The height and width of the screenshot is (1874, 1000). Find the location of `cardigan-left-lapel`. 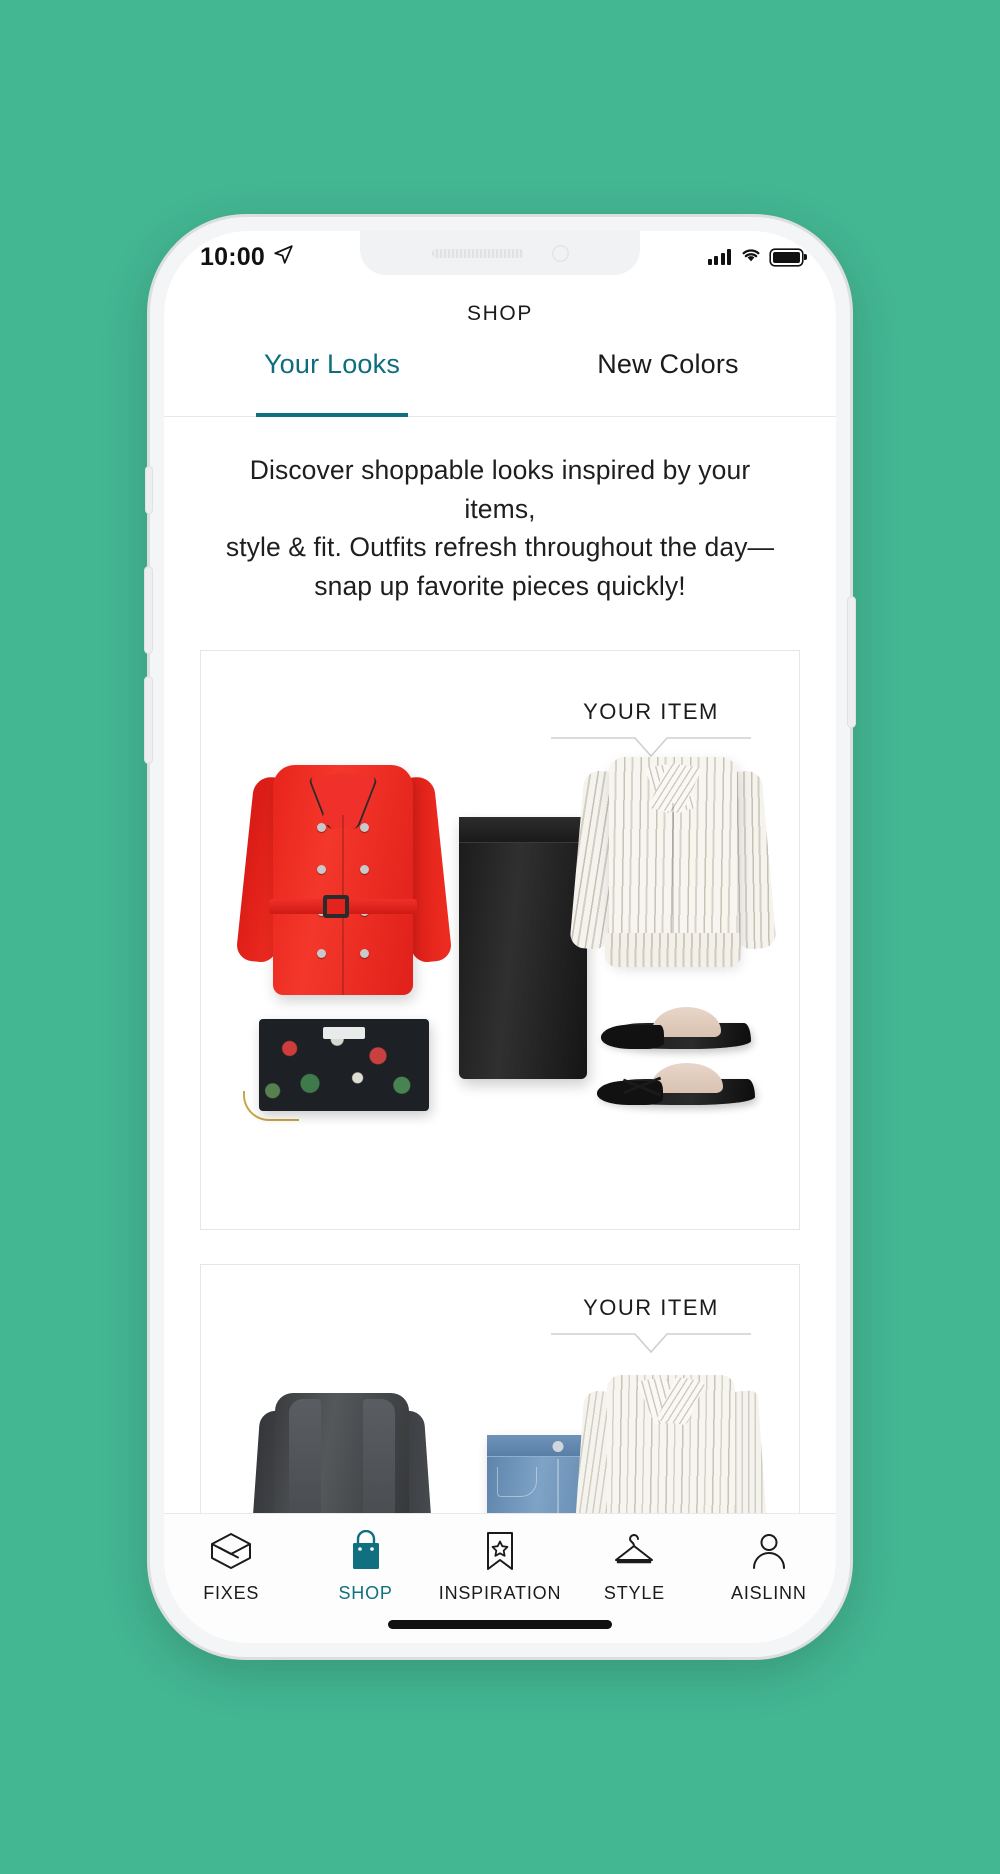

cardigan-left-lapel is located at coordinates (305, 1455).